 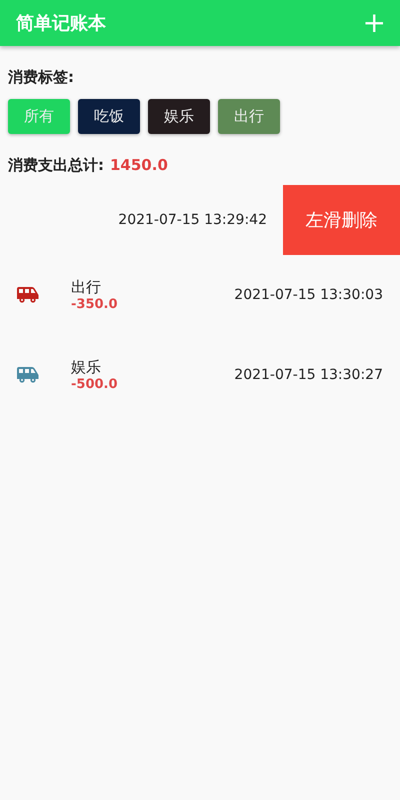 I want to click on record-time: 2021-07-15 13:30:03, so click(x=308, y=295).